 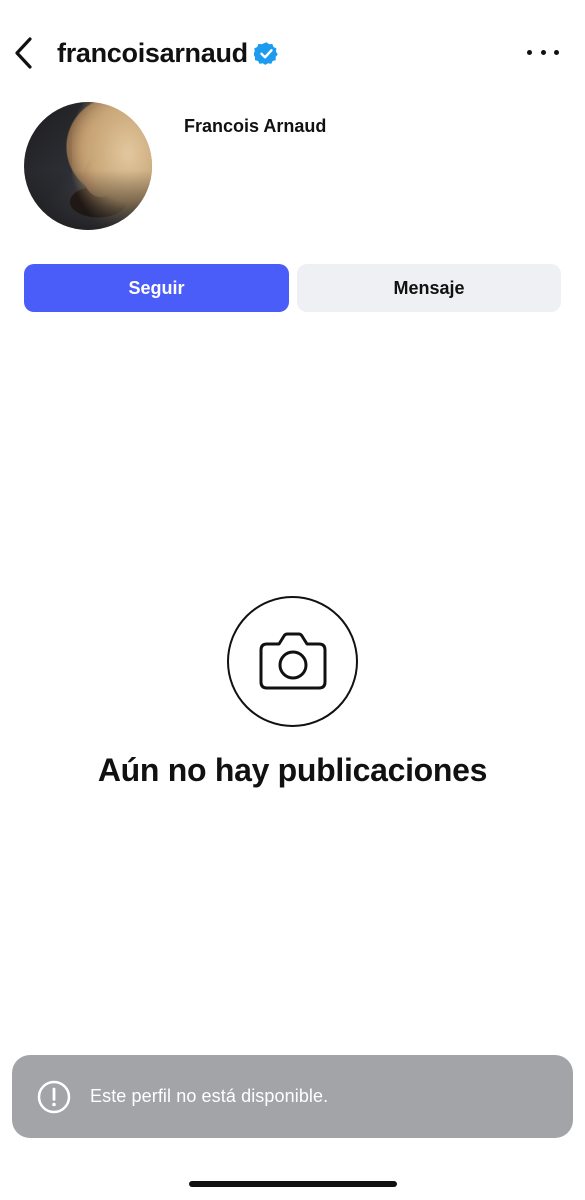 I want to click on camera-icon, so click(x=292, y=660).